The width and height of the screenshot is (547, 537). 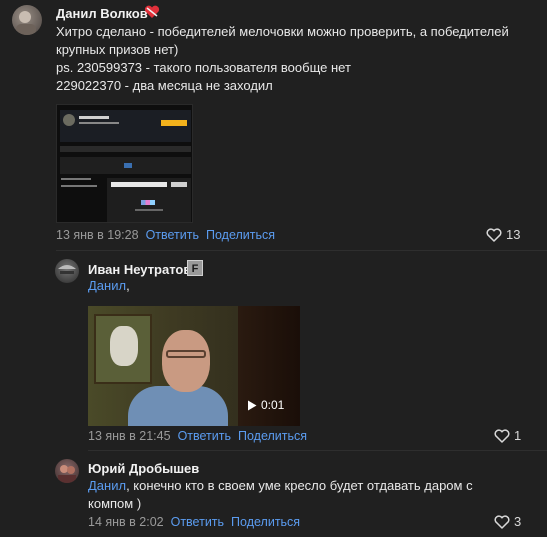 I want to click on video-duration: 0:01, so click(x=265, y=405).